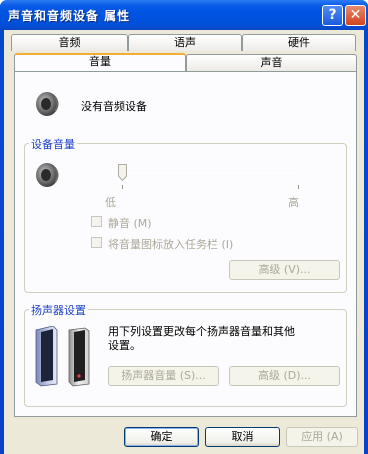 This screenshot has width=368, height=454. Describe the element at coordinates (130, 223) in the screenshot. I see `mute-label: 静音 (M)` at that location.